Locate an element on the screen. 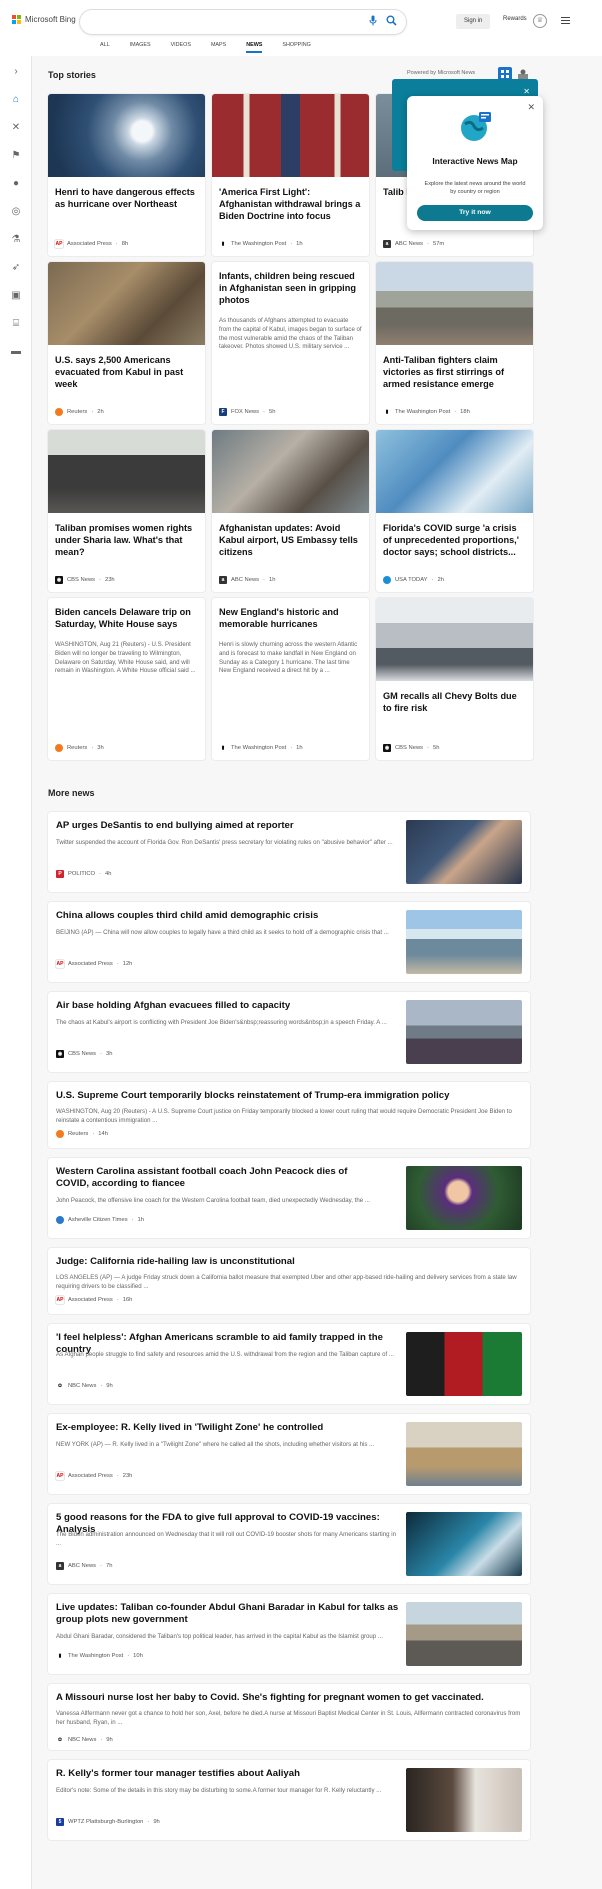  search-tabs: ALL IMAGES VIDEOS MAPS NEWS SHOPPING is located at coordinates (205, 48).